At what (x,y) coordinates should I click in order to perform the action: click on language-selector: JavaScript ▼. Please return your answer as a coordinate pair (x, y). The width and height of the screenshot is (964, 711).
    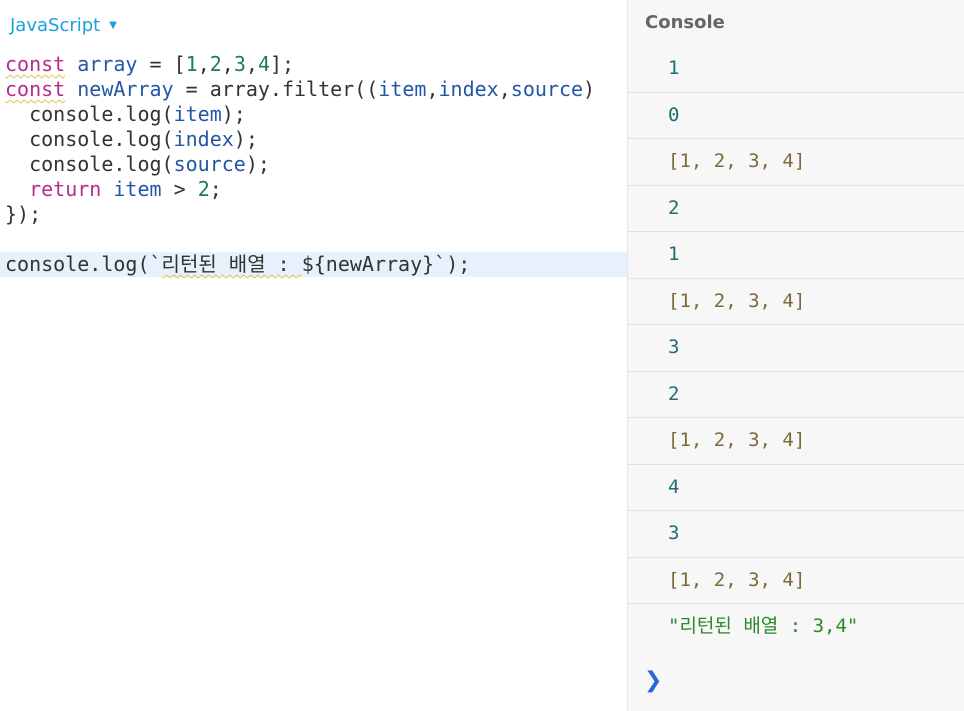
    Looking at the image, I should click on (63, 25).